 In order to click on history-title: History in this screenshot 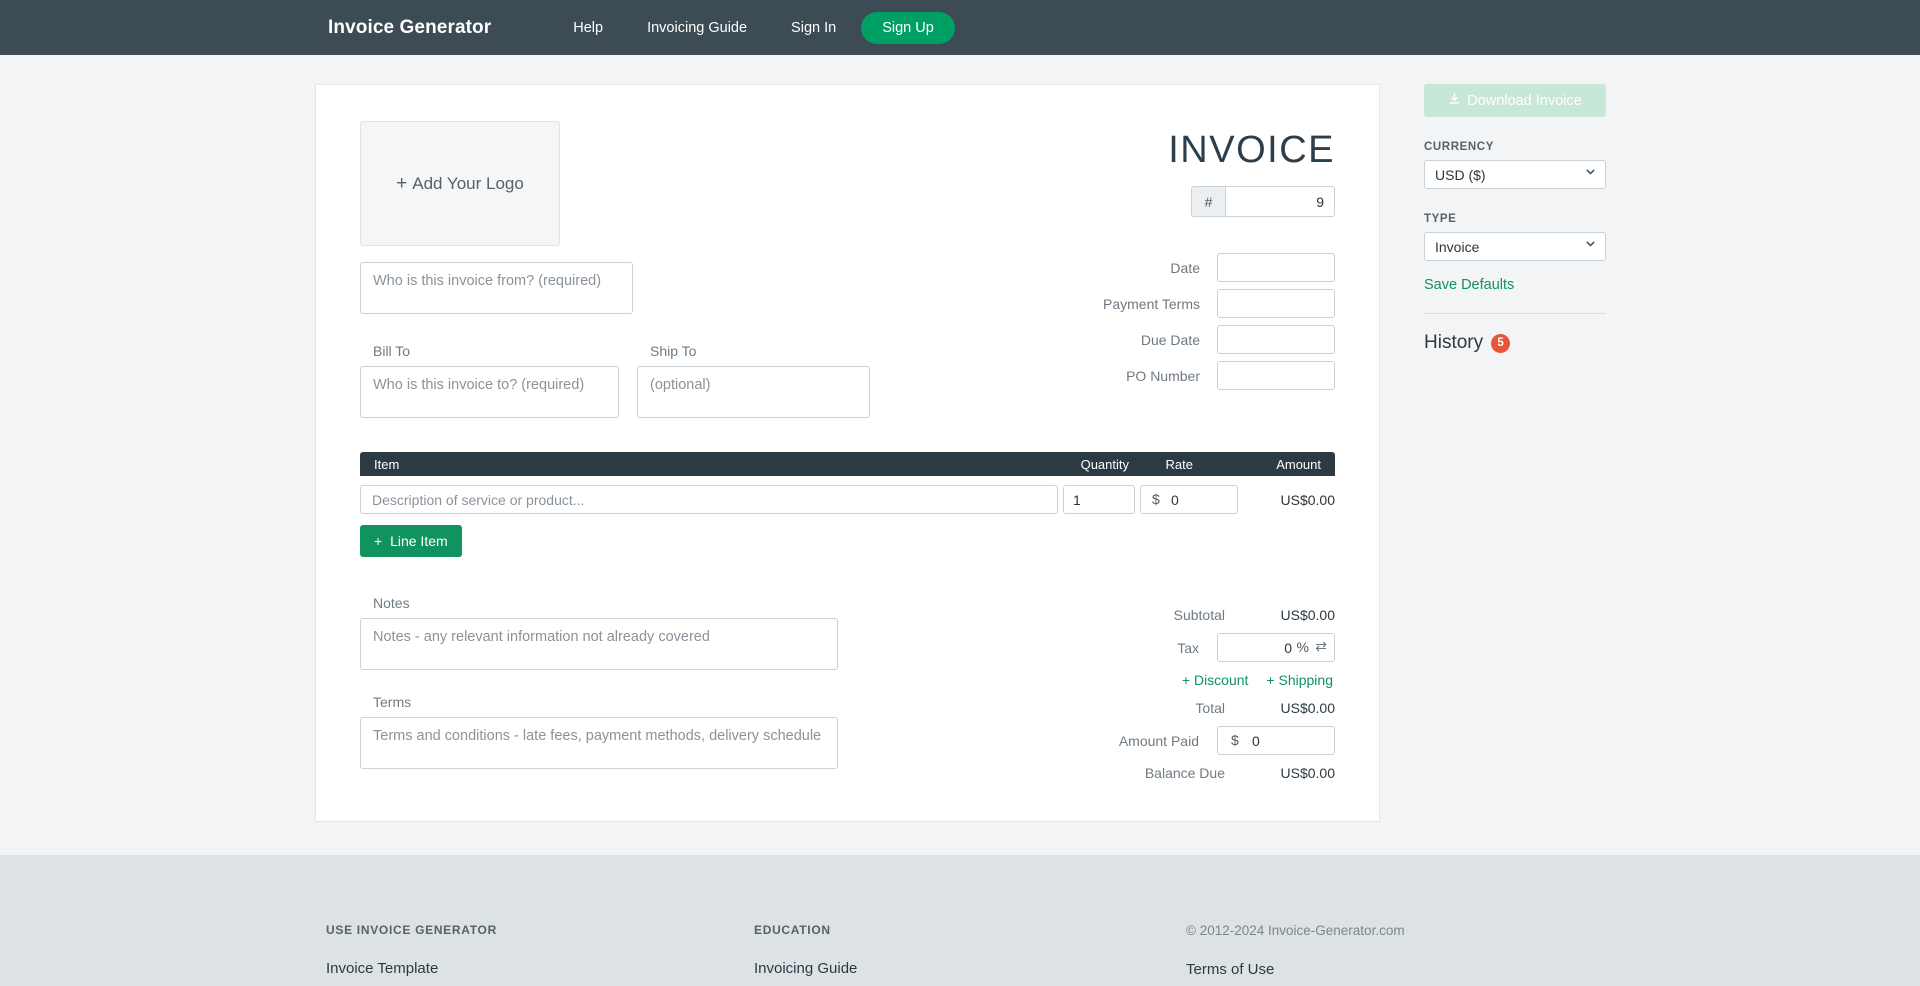, I will do `click(1454, 342)`.